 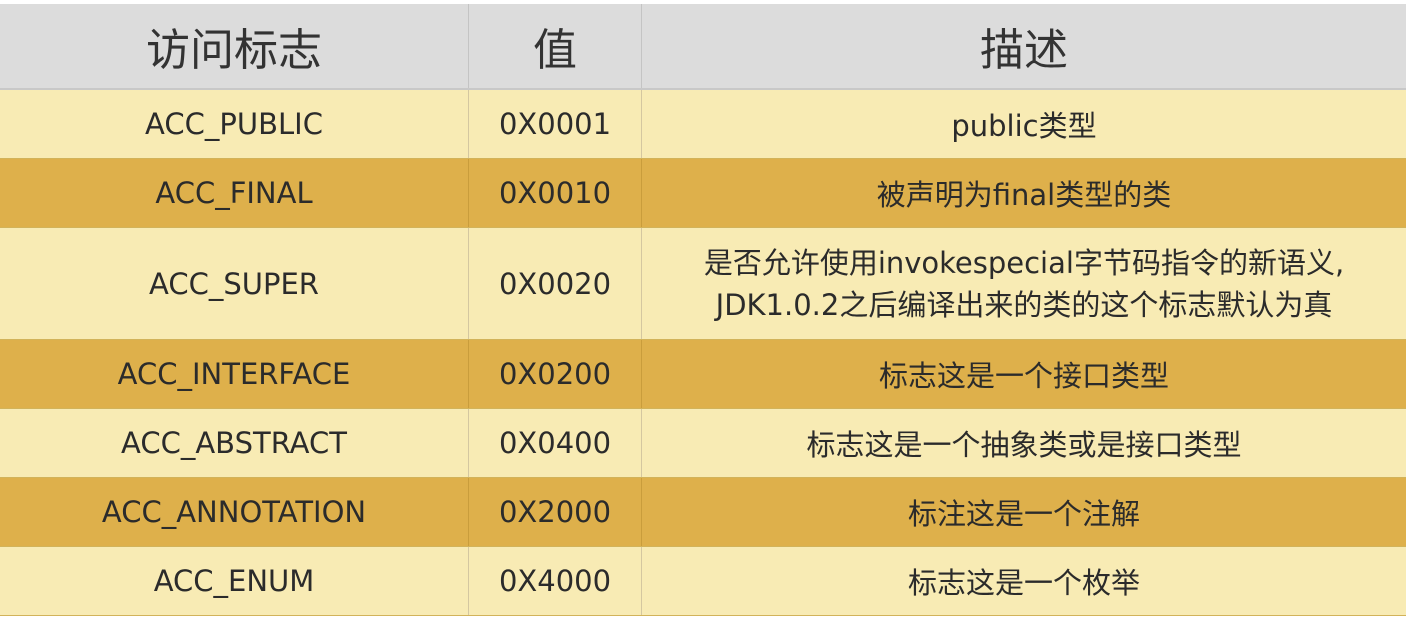 What do you see at coordinates (1024, 262) in the screenshot?
I see `description-line-1: 是否允许使用invokespecial字节码指令的新语义,` at bounding box center [1024, 262].